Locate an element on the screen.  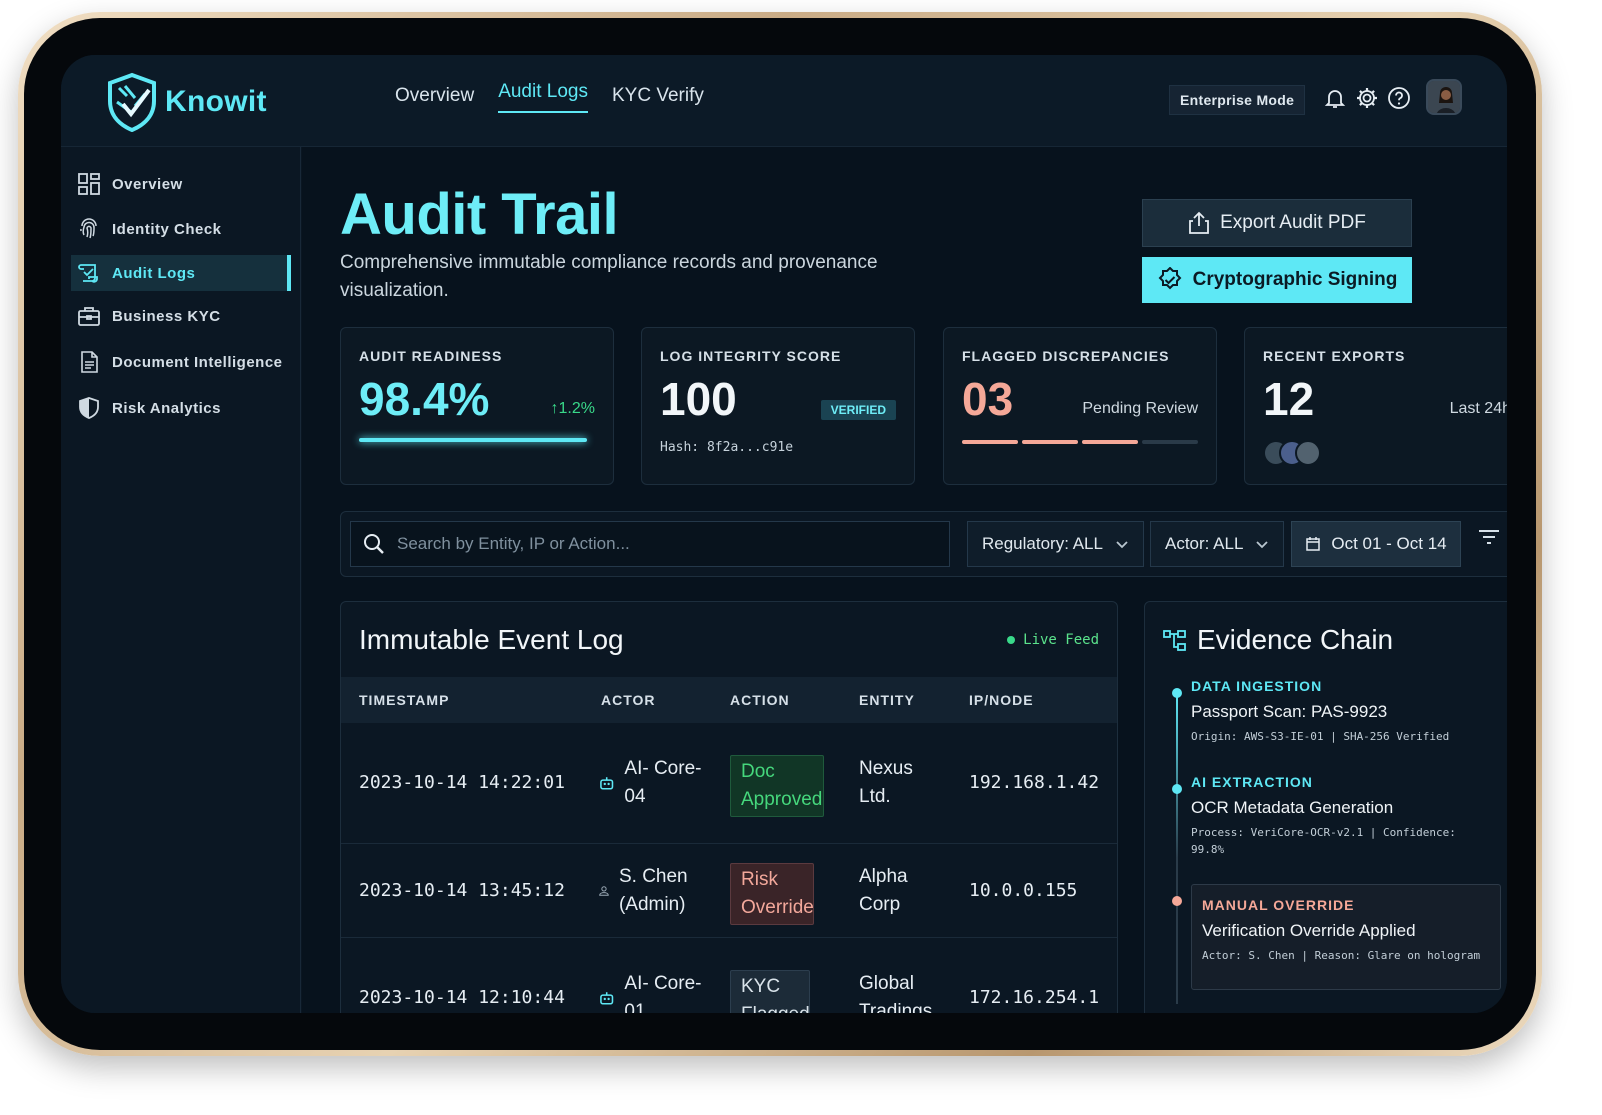
flagged-status: Pending Review is located at coordinates (1140, 408).